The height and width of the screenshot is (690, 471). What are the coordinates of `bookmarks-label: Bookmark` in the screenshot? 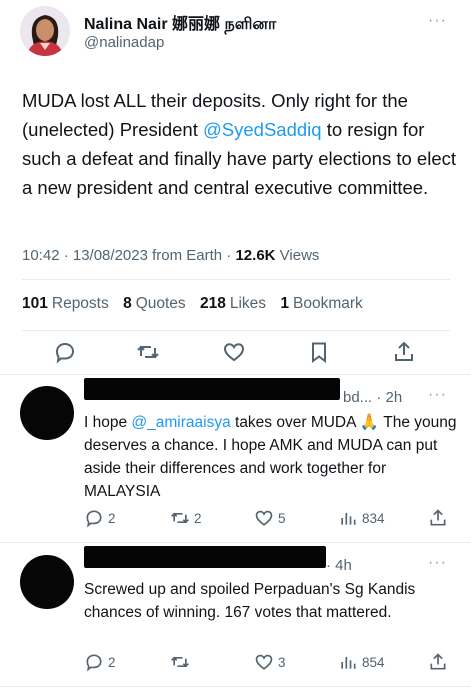 It's located at (327, 303).